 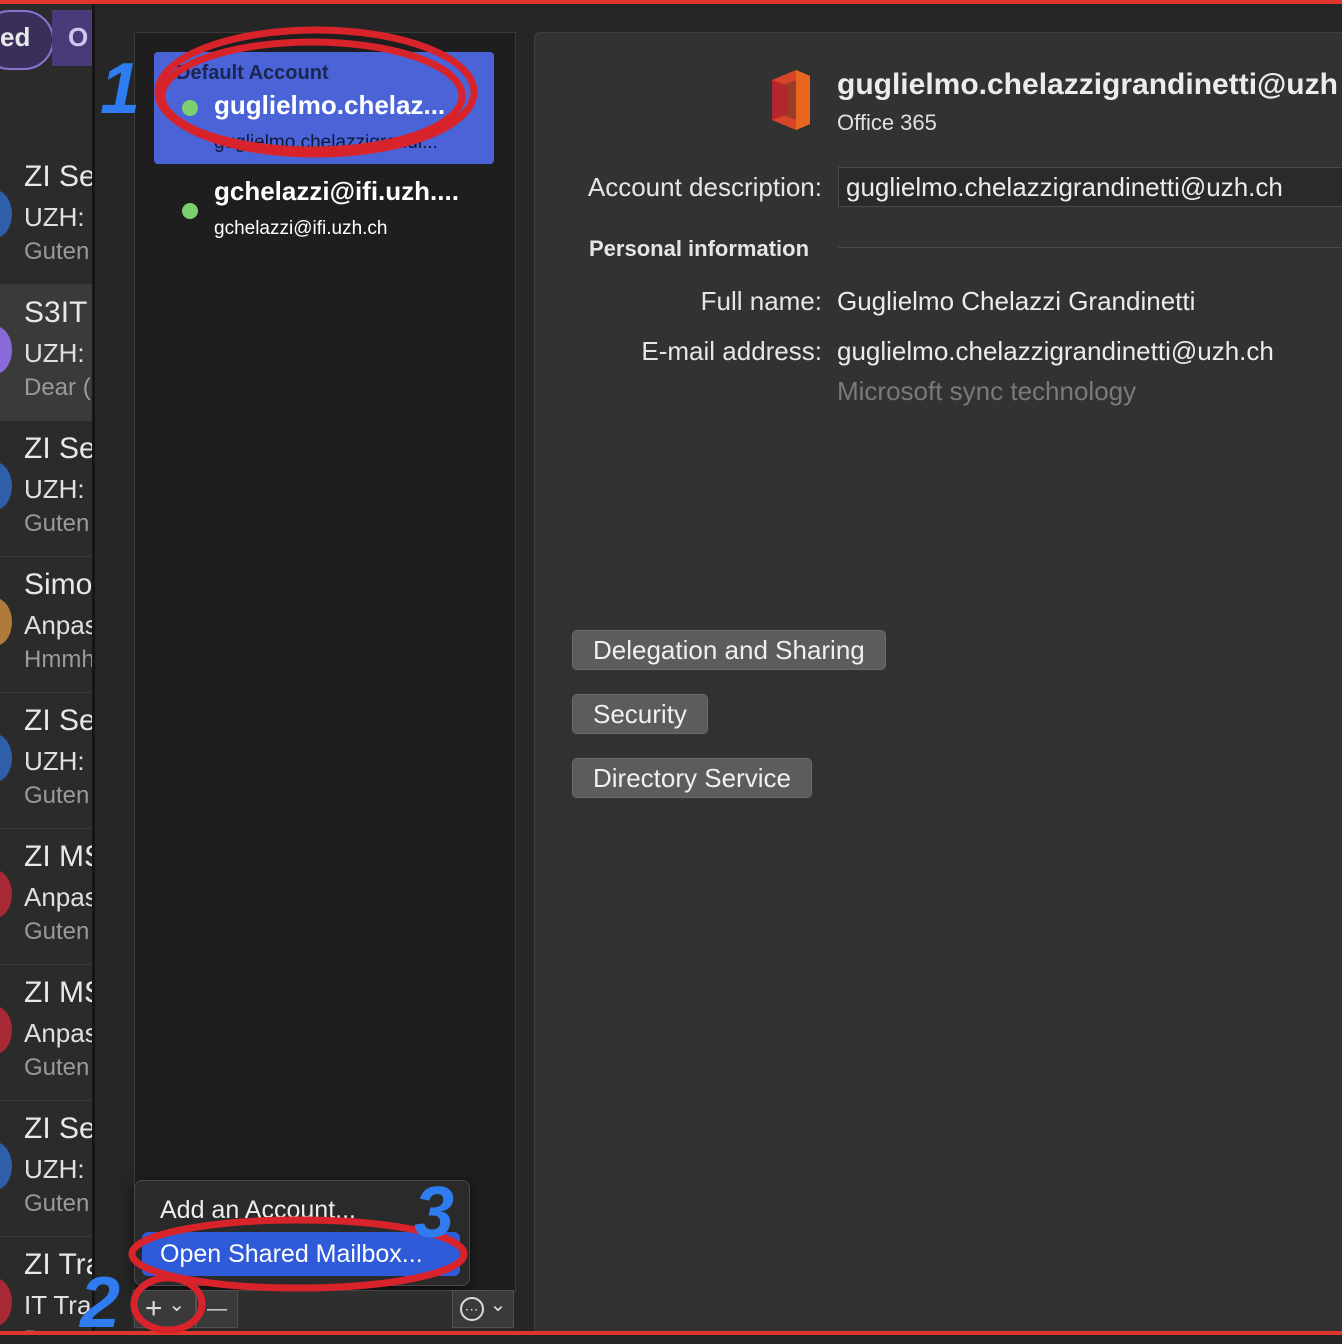 I want to click on ellipsis-circle-icon: ⋯, so click(x=471, y=1309).